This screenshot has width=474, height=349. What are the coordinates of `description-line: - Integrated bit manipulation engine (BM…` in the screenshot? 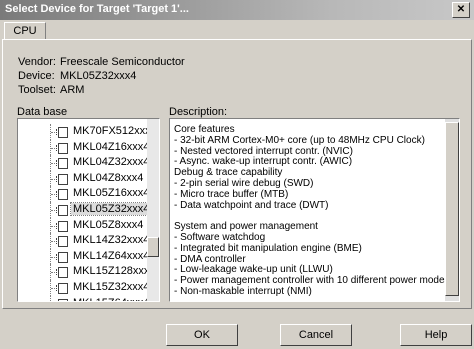 It's located at (268, 248).